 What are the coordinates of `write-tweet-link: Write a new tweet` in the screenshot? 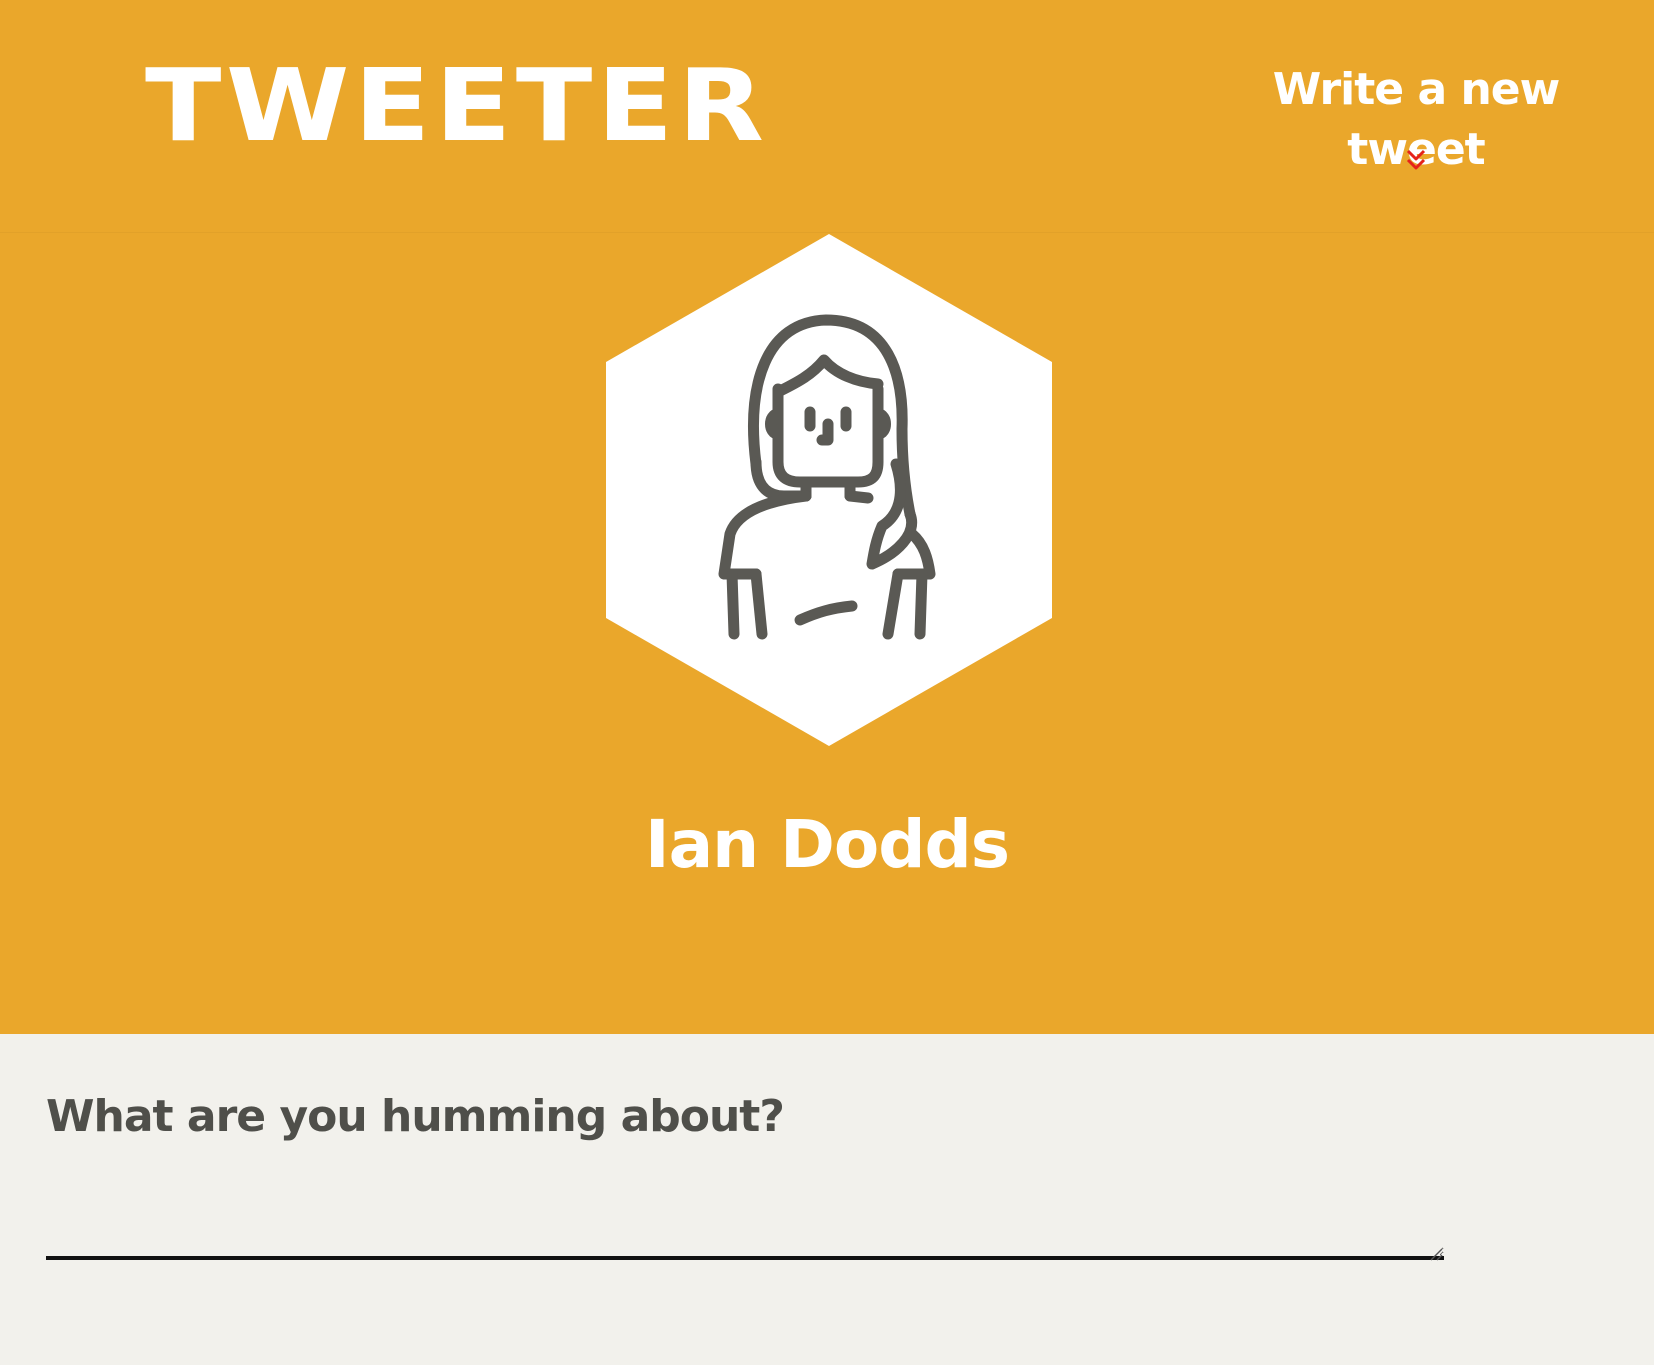 It's located at (1416, 120).